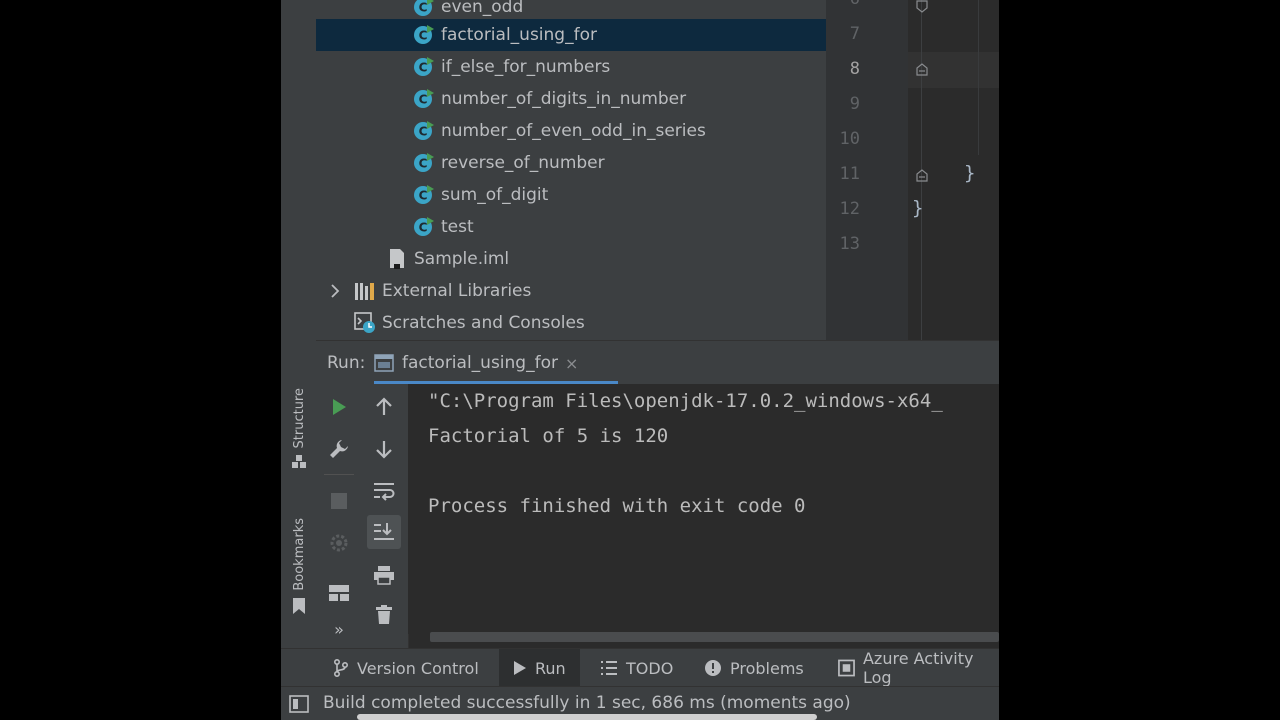 This screenshot has width=1280, height=720. I want to click on run-toolbar-secondary, so click(385, 516).